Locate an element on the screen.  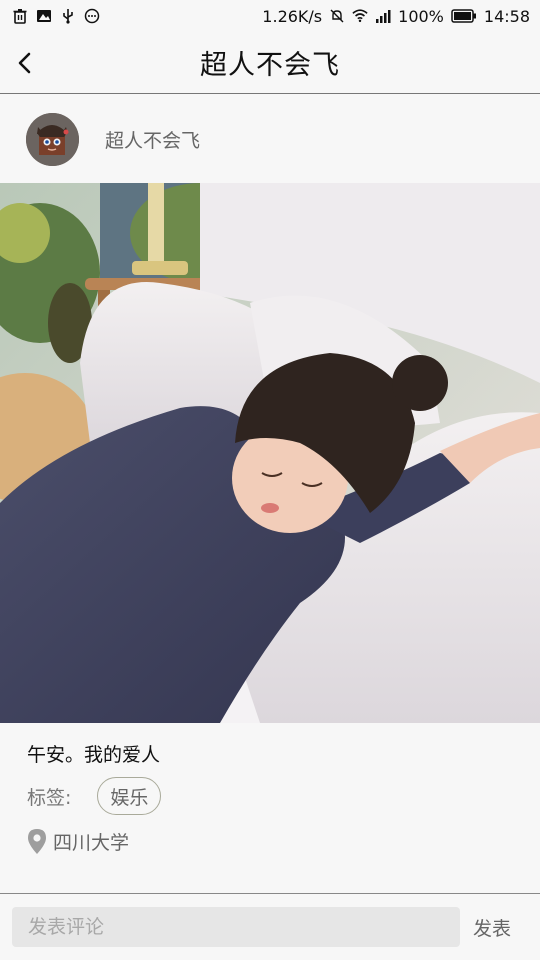
location-text: 四川大学 is located at coordinates (91, 843).